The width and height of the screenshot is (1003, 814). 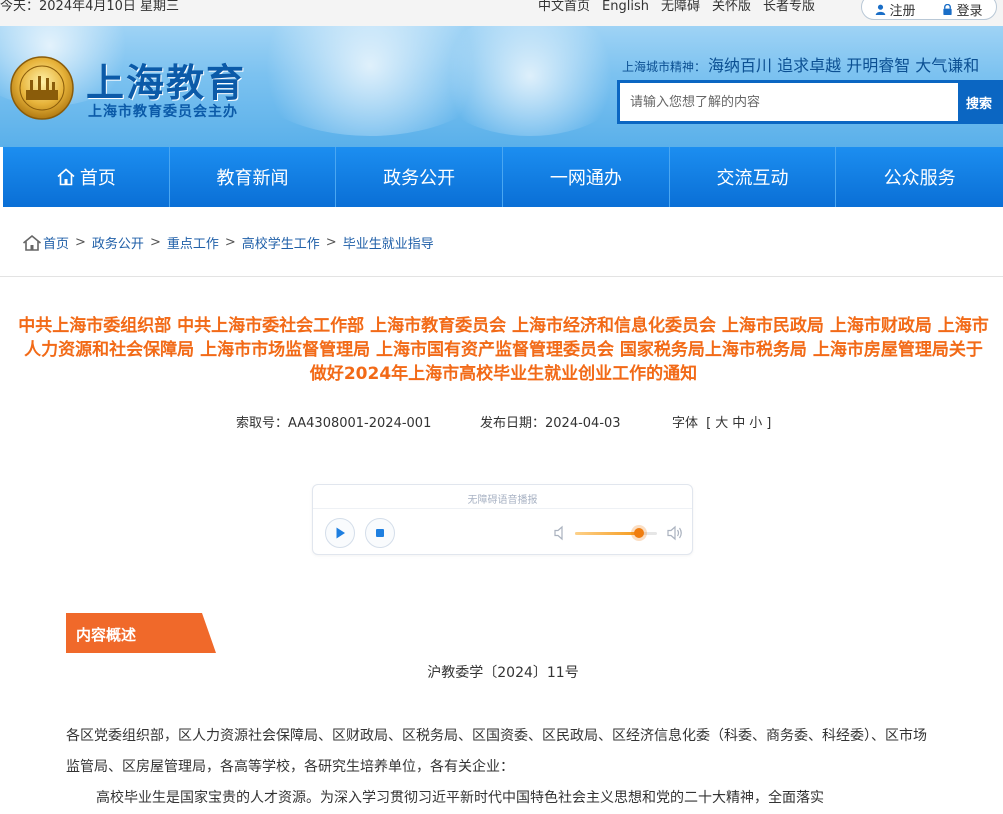 I want to click on publish-date-value: 2024-04-03, so click(x=583, y=423).